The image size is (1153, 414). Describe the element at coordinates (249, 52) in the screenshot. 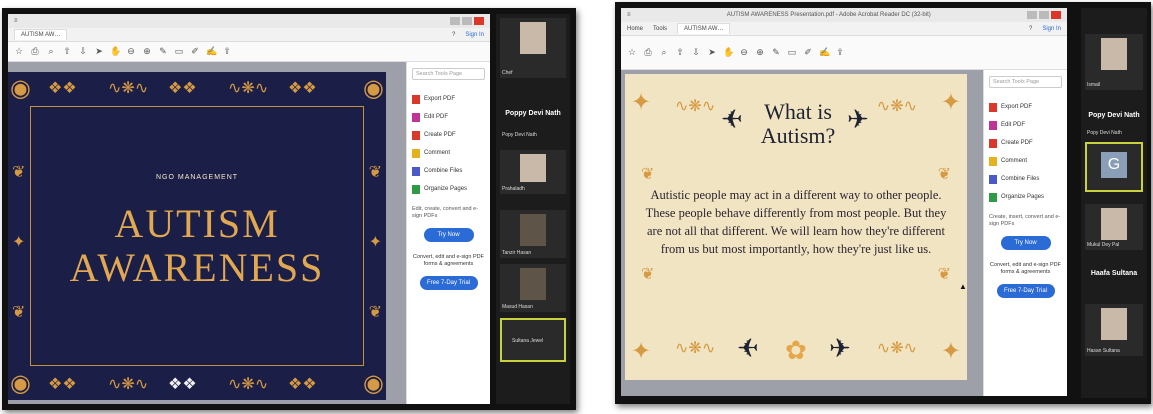

I see `toolbar: ☆ ⎙ ⌕ ⇧ ⇩ ➤ ✋ ⊖ ⊕ ✎ ▭ ✐ ✍ ⇪` at that location.